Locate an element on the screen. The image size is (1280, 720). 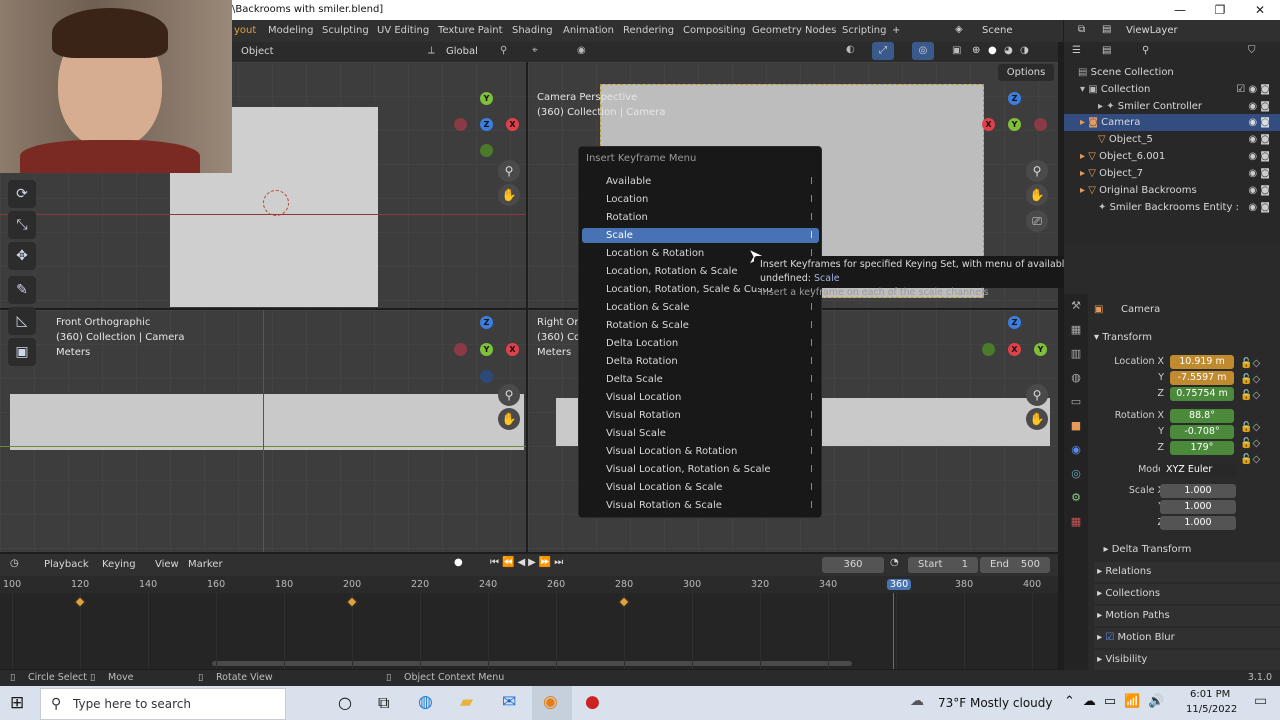
scene-selector: ◈ Scene is located at coordinates (1008, 31).